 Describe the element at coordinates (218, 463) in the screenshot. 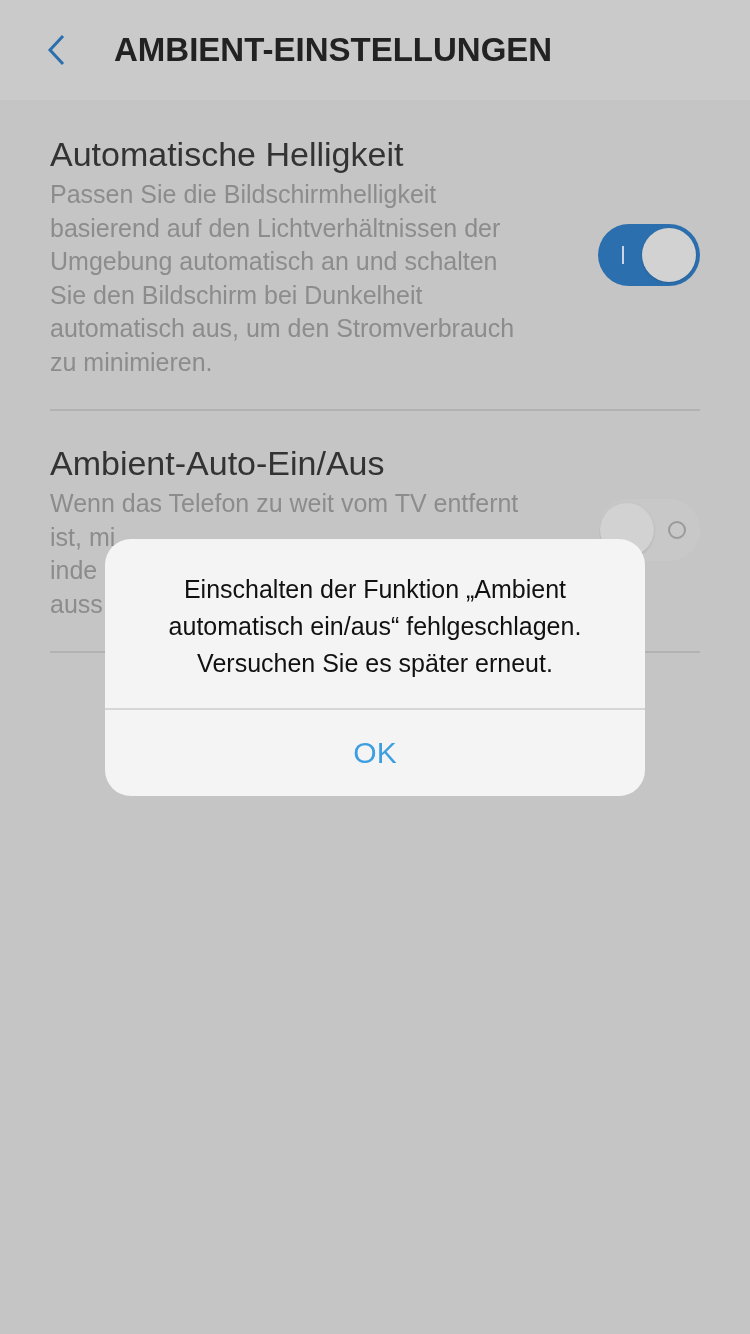

I see `setting-title: Ambient-Auto-Ein/Aus` at that location.